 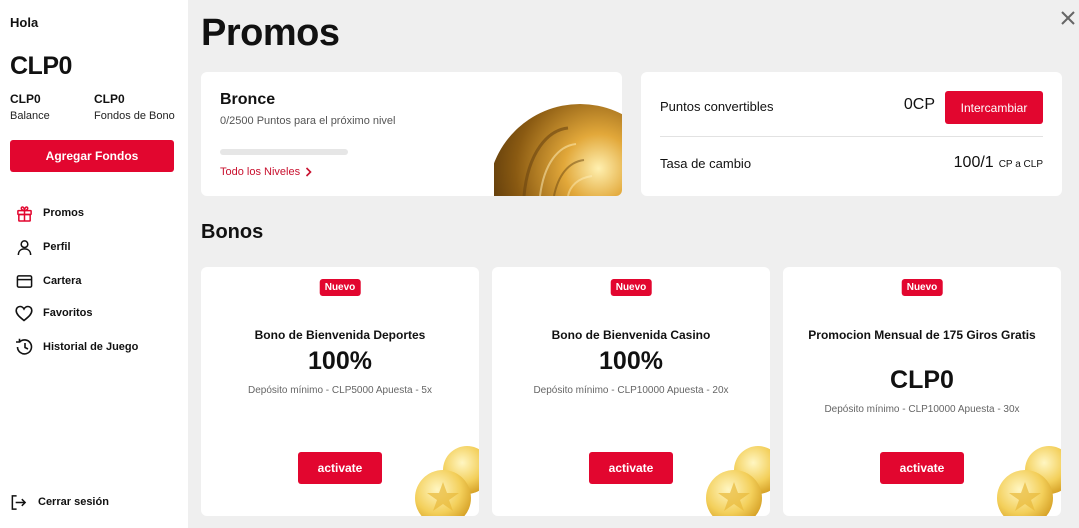 I want to click on convertible-points-value: 0CP, so click(x=919, y=104).